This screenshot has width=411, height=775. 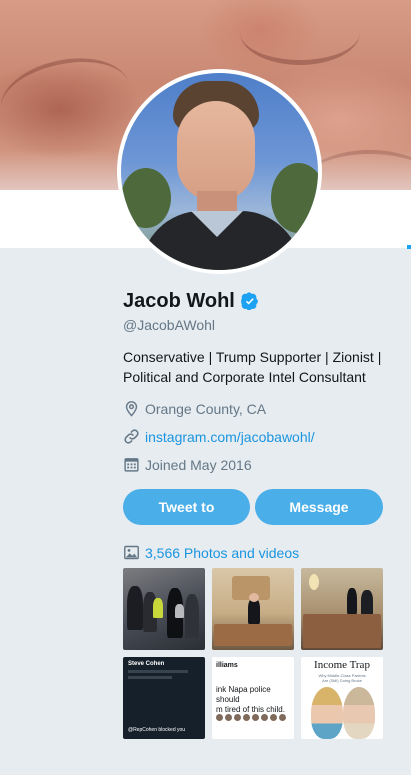 I want to click on thumbnail-caption: @RepCohen blocked you, so click(x=157, y=730).